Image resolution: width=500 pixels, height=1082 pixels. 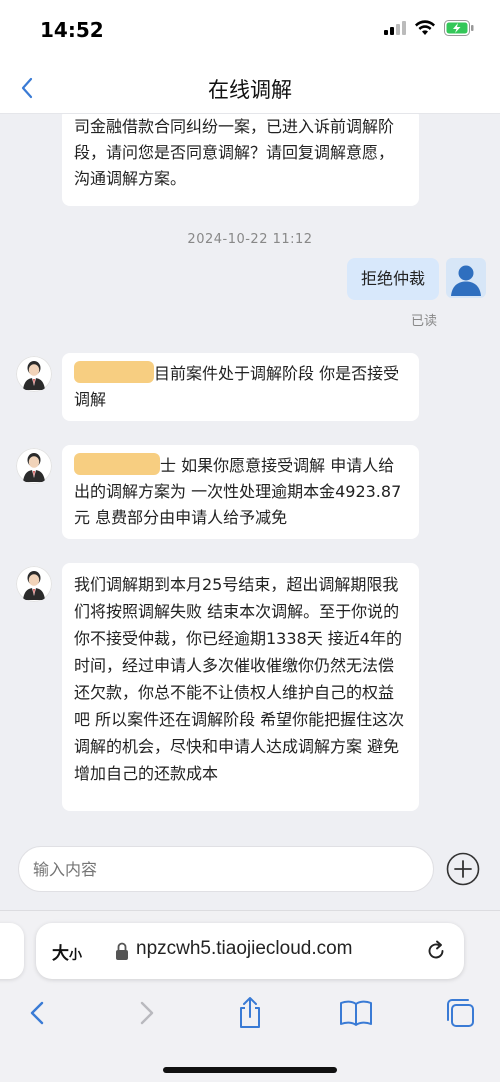 I want to click on wifi-icon, so click(x=425, y=27).